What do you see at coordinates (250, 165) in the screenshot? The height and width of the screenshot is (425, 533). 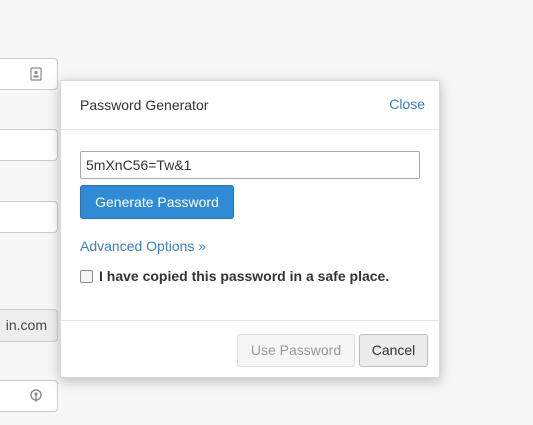 I see `generated-password-input` at bounding box center [250, 165].